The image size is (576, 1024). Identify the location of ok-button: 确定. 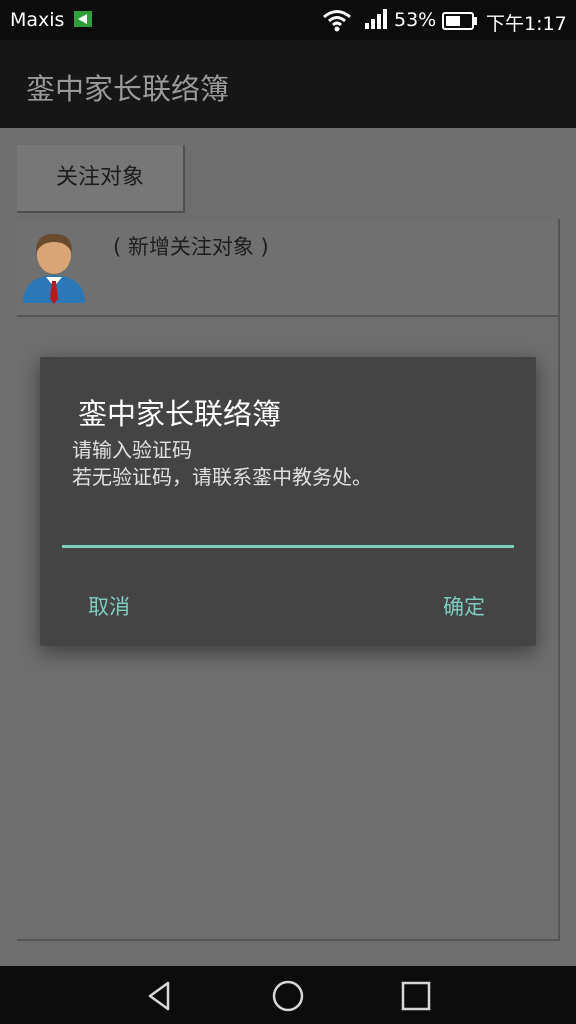
(464, 606).